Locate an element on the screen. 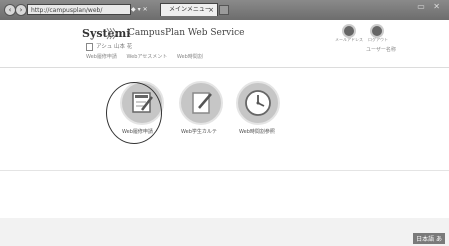 This screenshot has width=449, height=246. document-icon is located at coordinates (89, 46).